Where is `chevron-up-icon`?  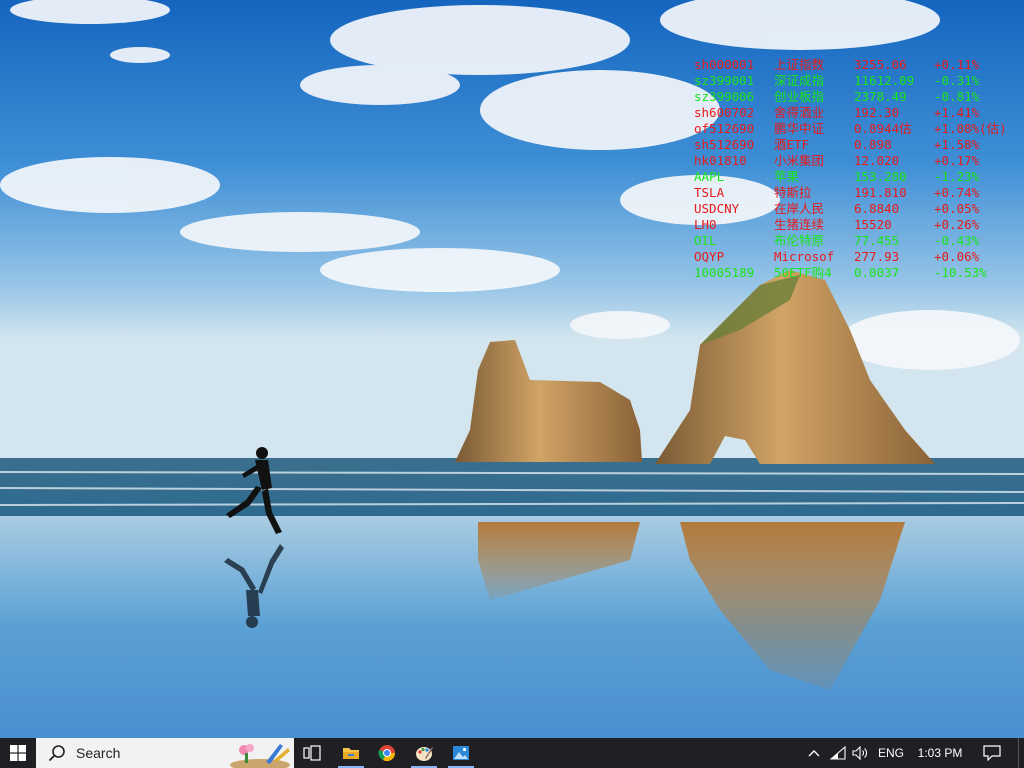
chevron-up-icon is located at coordinates (814, 753).